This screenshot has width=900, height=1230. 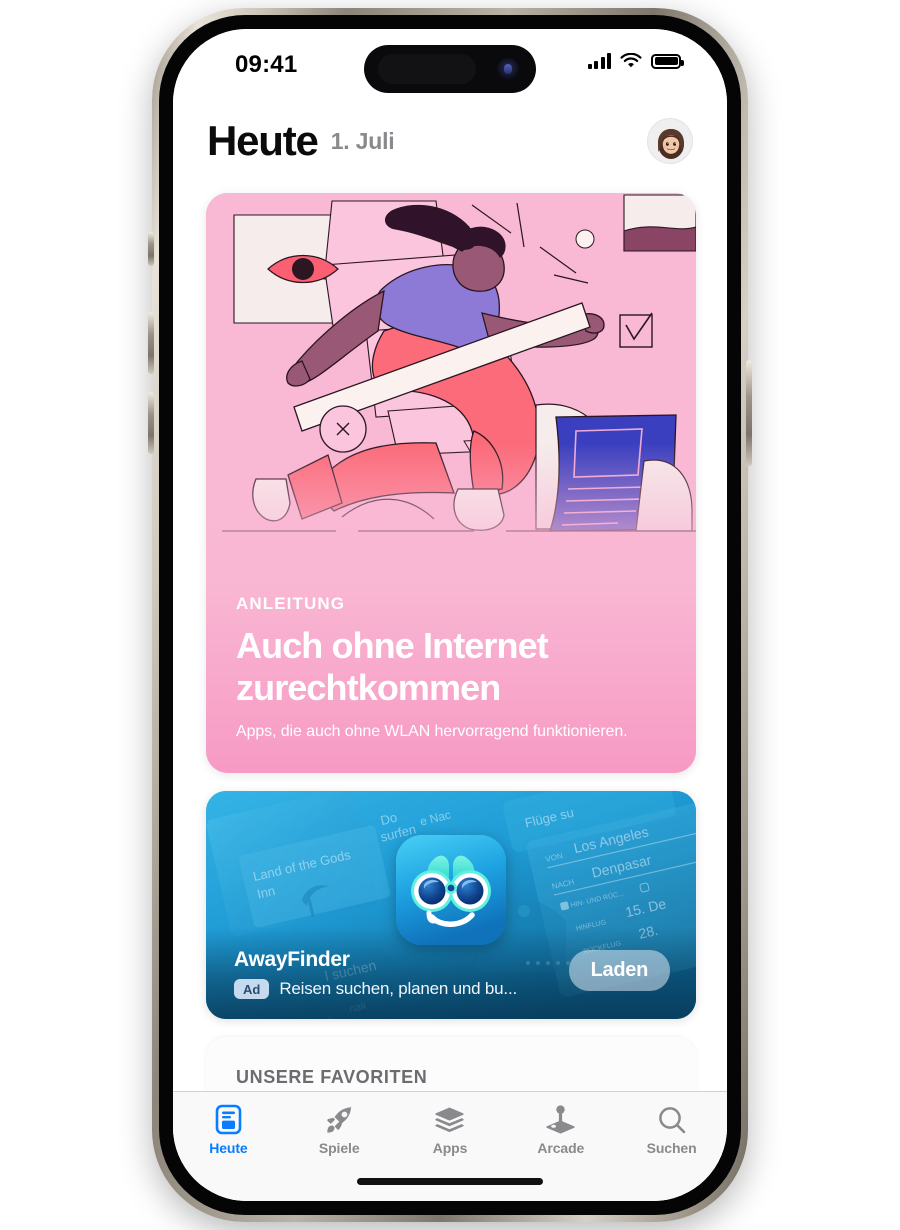 I want to click on tab-apps: Apps, so click(x=450, y=1130).